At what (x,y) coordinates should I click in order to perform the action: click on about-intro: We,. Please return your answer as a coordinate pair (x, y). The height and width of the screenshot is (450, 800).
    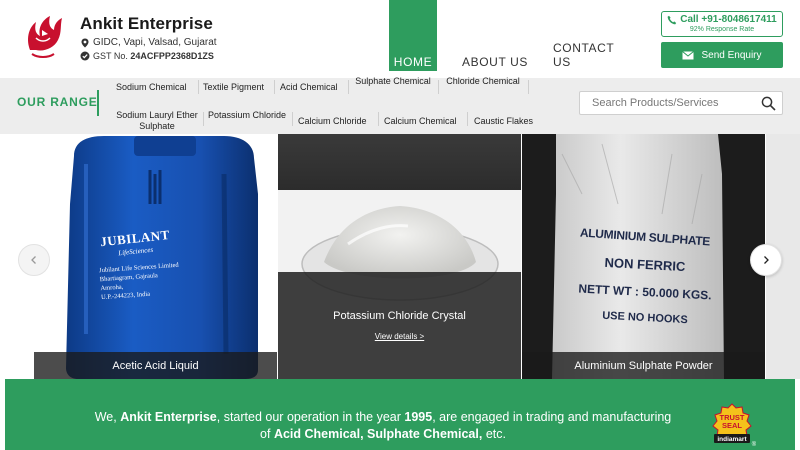
    Looking at the image, I should click on (105, 417).